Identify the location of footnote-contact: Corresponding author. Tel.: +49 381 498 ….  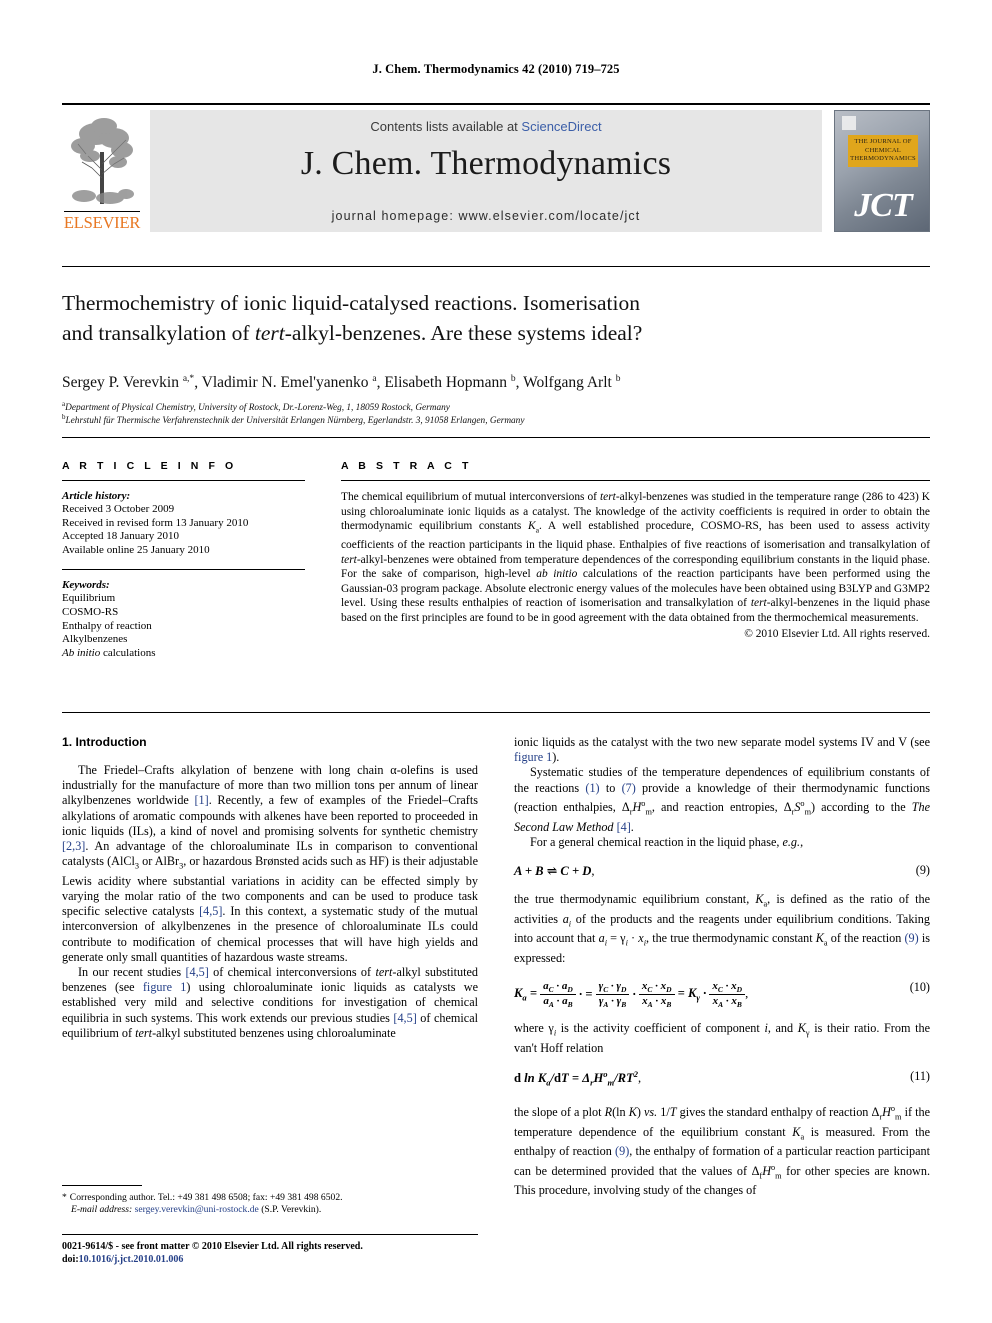
(206, 1197).